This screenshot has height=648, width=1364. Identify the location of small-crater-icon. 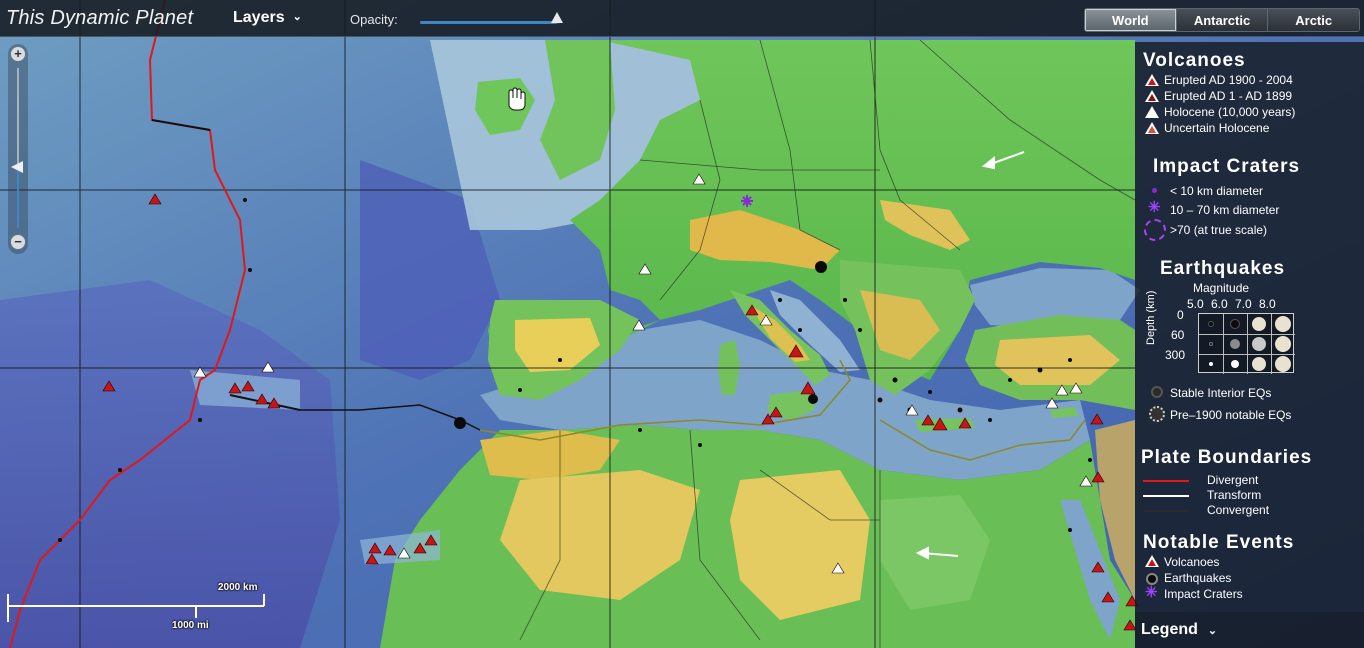
(1154, 190).